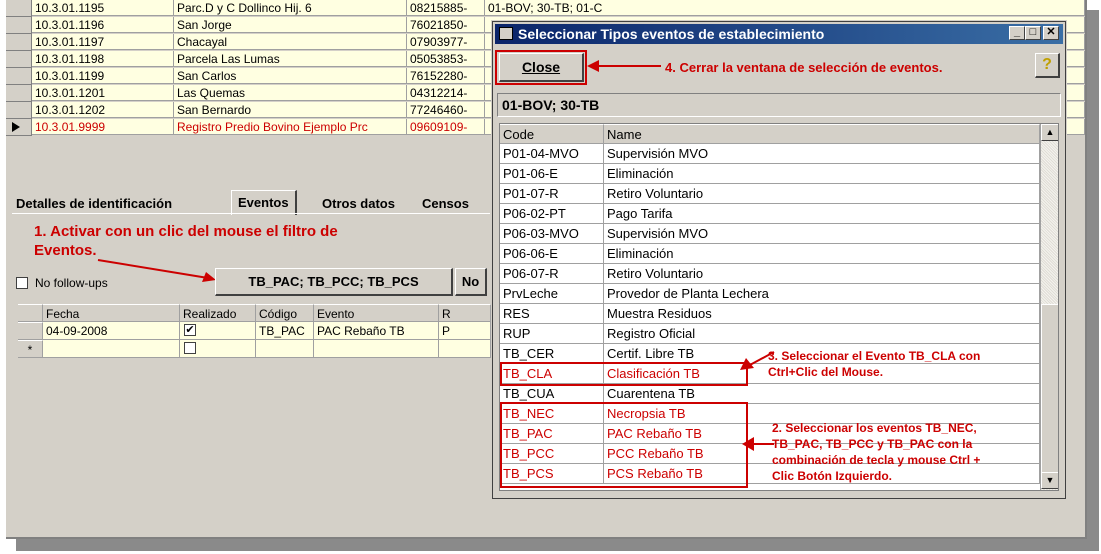  I want to click on event-type-row: RUP Registro Oficial, so click(770, 334).